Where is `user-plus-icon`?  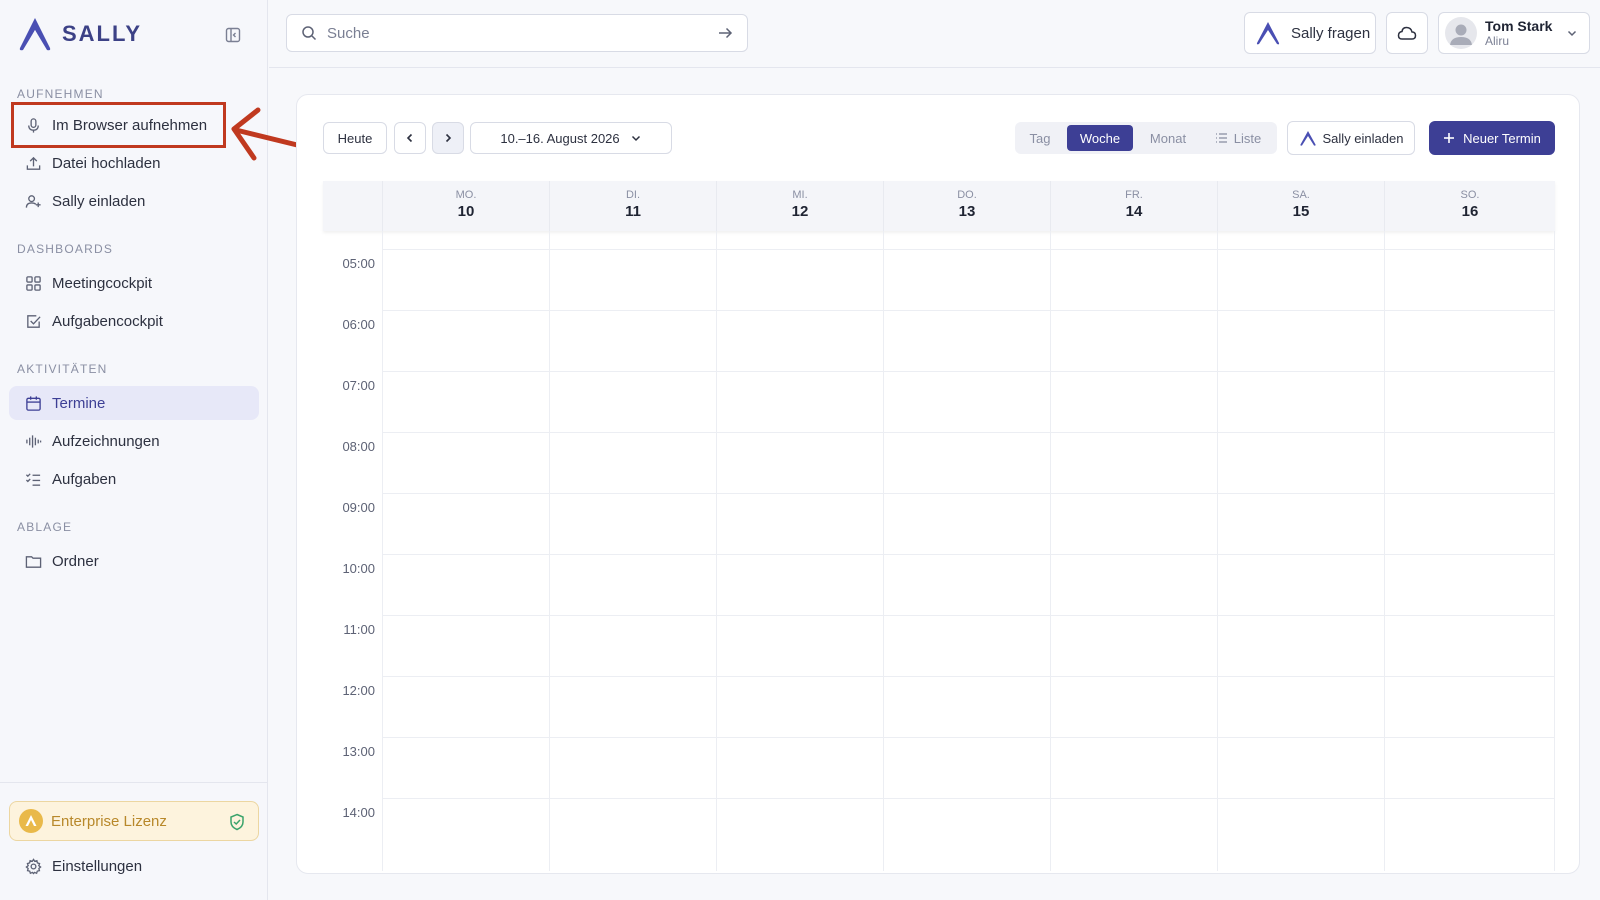 user-plus-icon is located at coordinates (33, 201).